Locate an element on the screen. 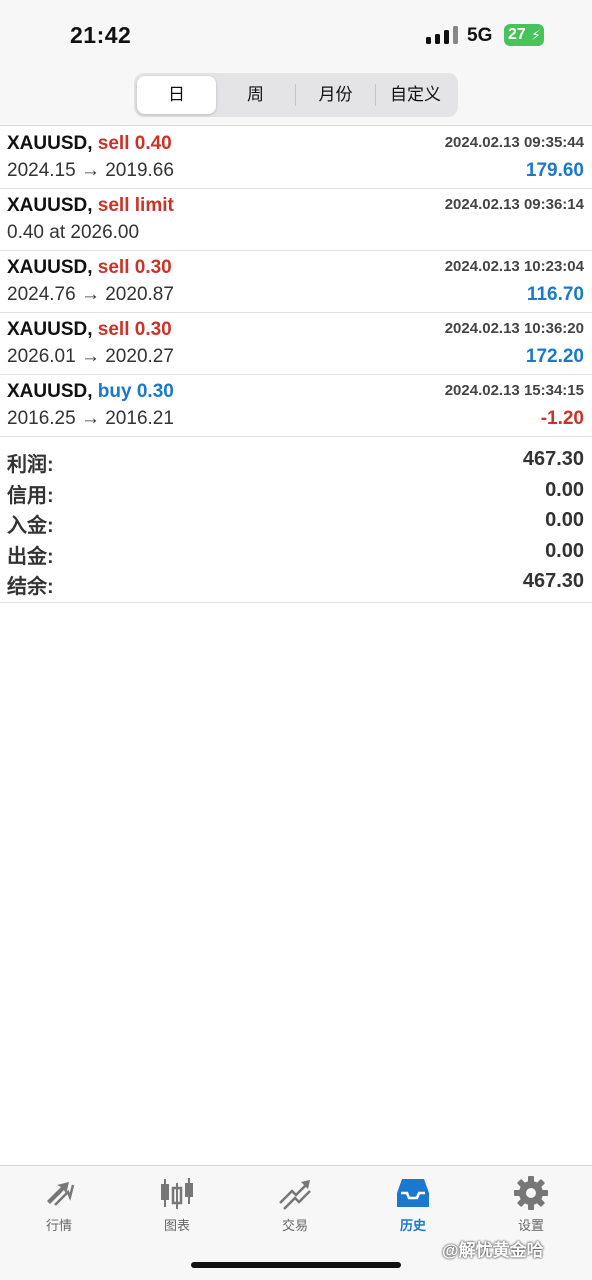  order-price: 2024.15 → 2019.66 is located at coordinates (90, 170).